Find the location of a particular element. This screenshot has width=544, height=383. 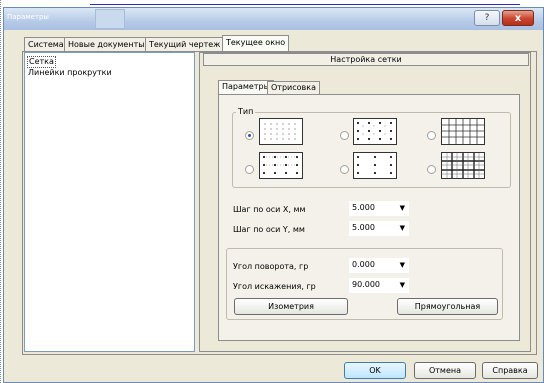

step-x-value: 5.000 is located at coordinates (363, 207).